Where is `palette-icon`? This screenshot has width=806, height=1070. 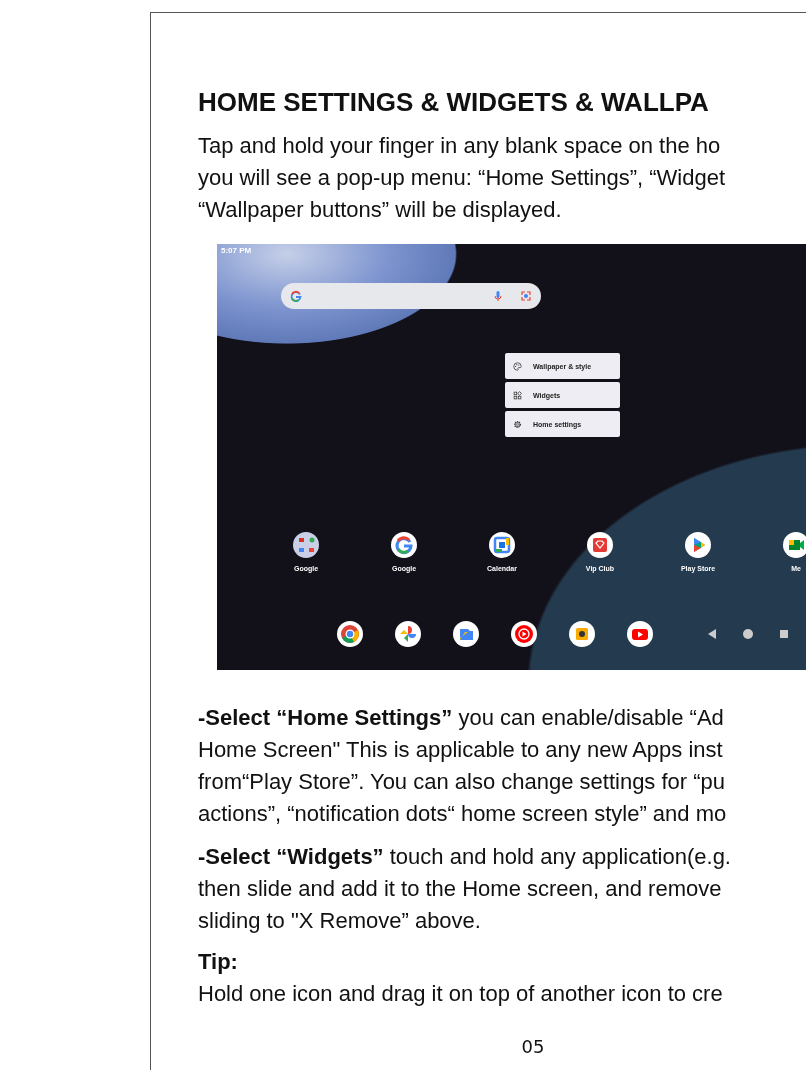
palette-icon is located at coordinates (517, 366).